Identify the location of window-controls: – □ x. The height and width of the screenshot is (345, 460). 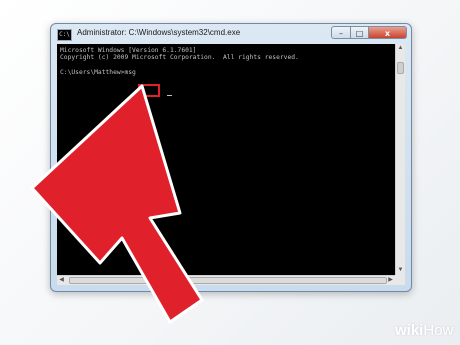
(369, 33).